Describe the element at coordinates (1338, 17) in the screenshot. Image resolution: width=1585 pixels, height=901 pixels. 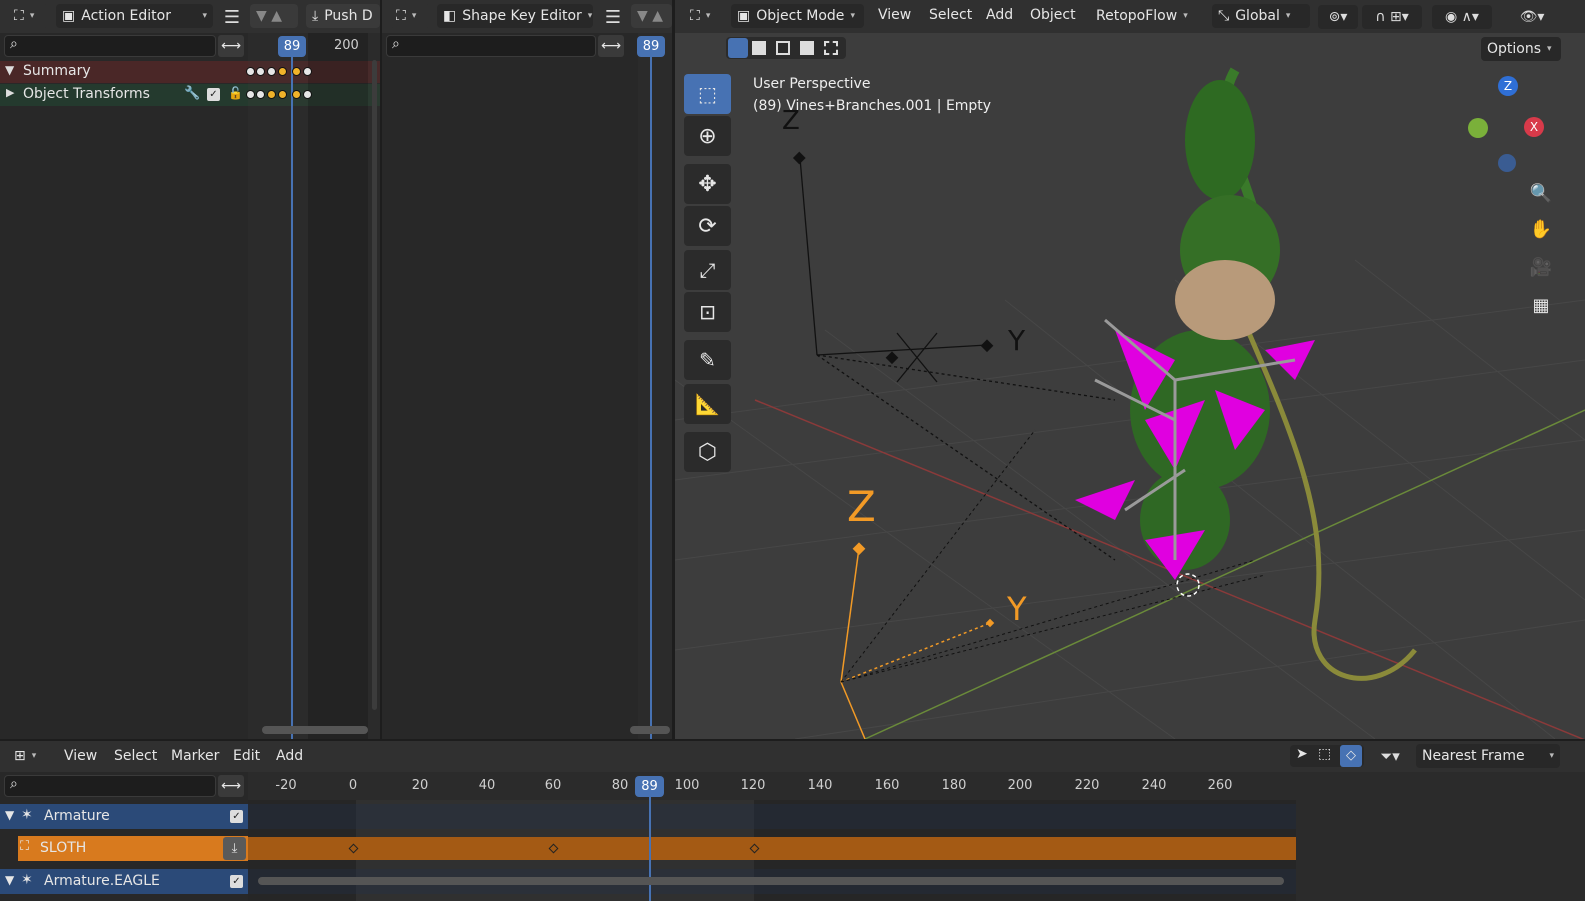
I see `pivot-point-icon: ⊚▾` at that location.